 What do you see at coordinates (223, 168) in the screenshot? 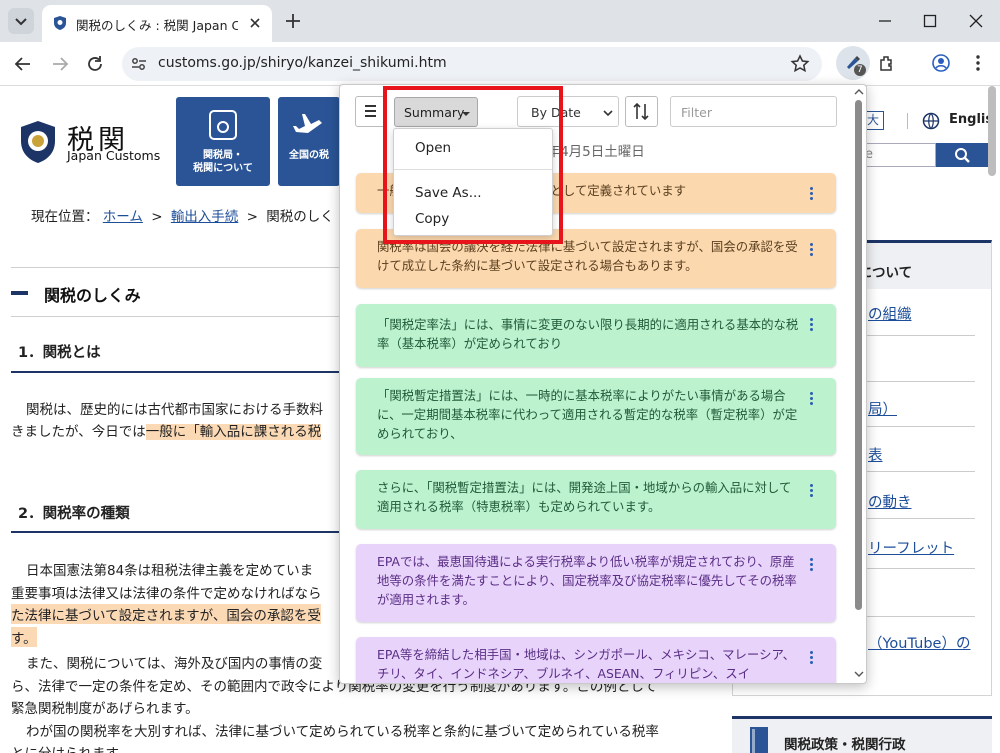
I see `nav-about-line2: 税関について` at bounding box center [223, 168].